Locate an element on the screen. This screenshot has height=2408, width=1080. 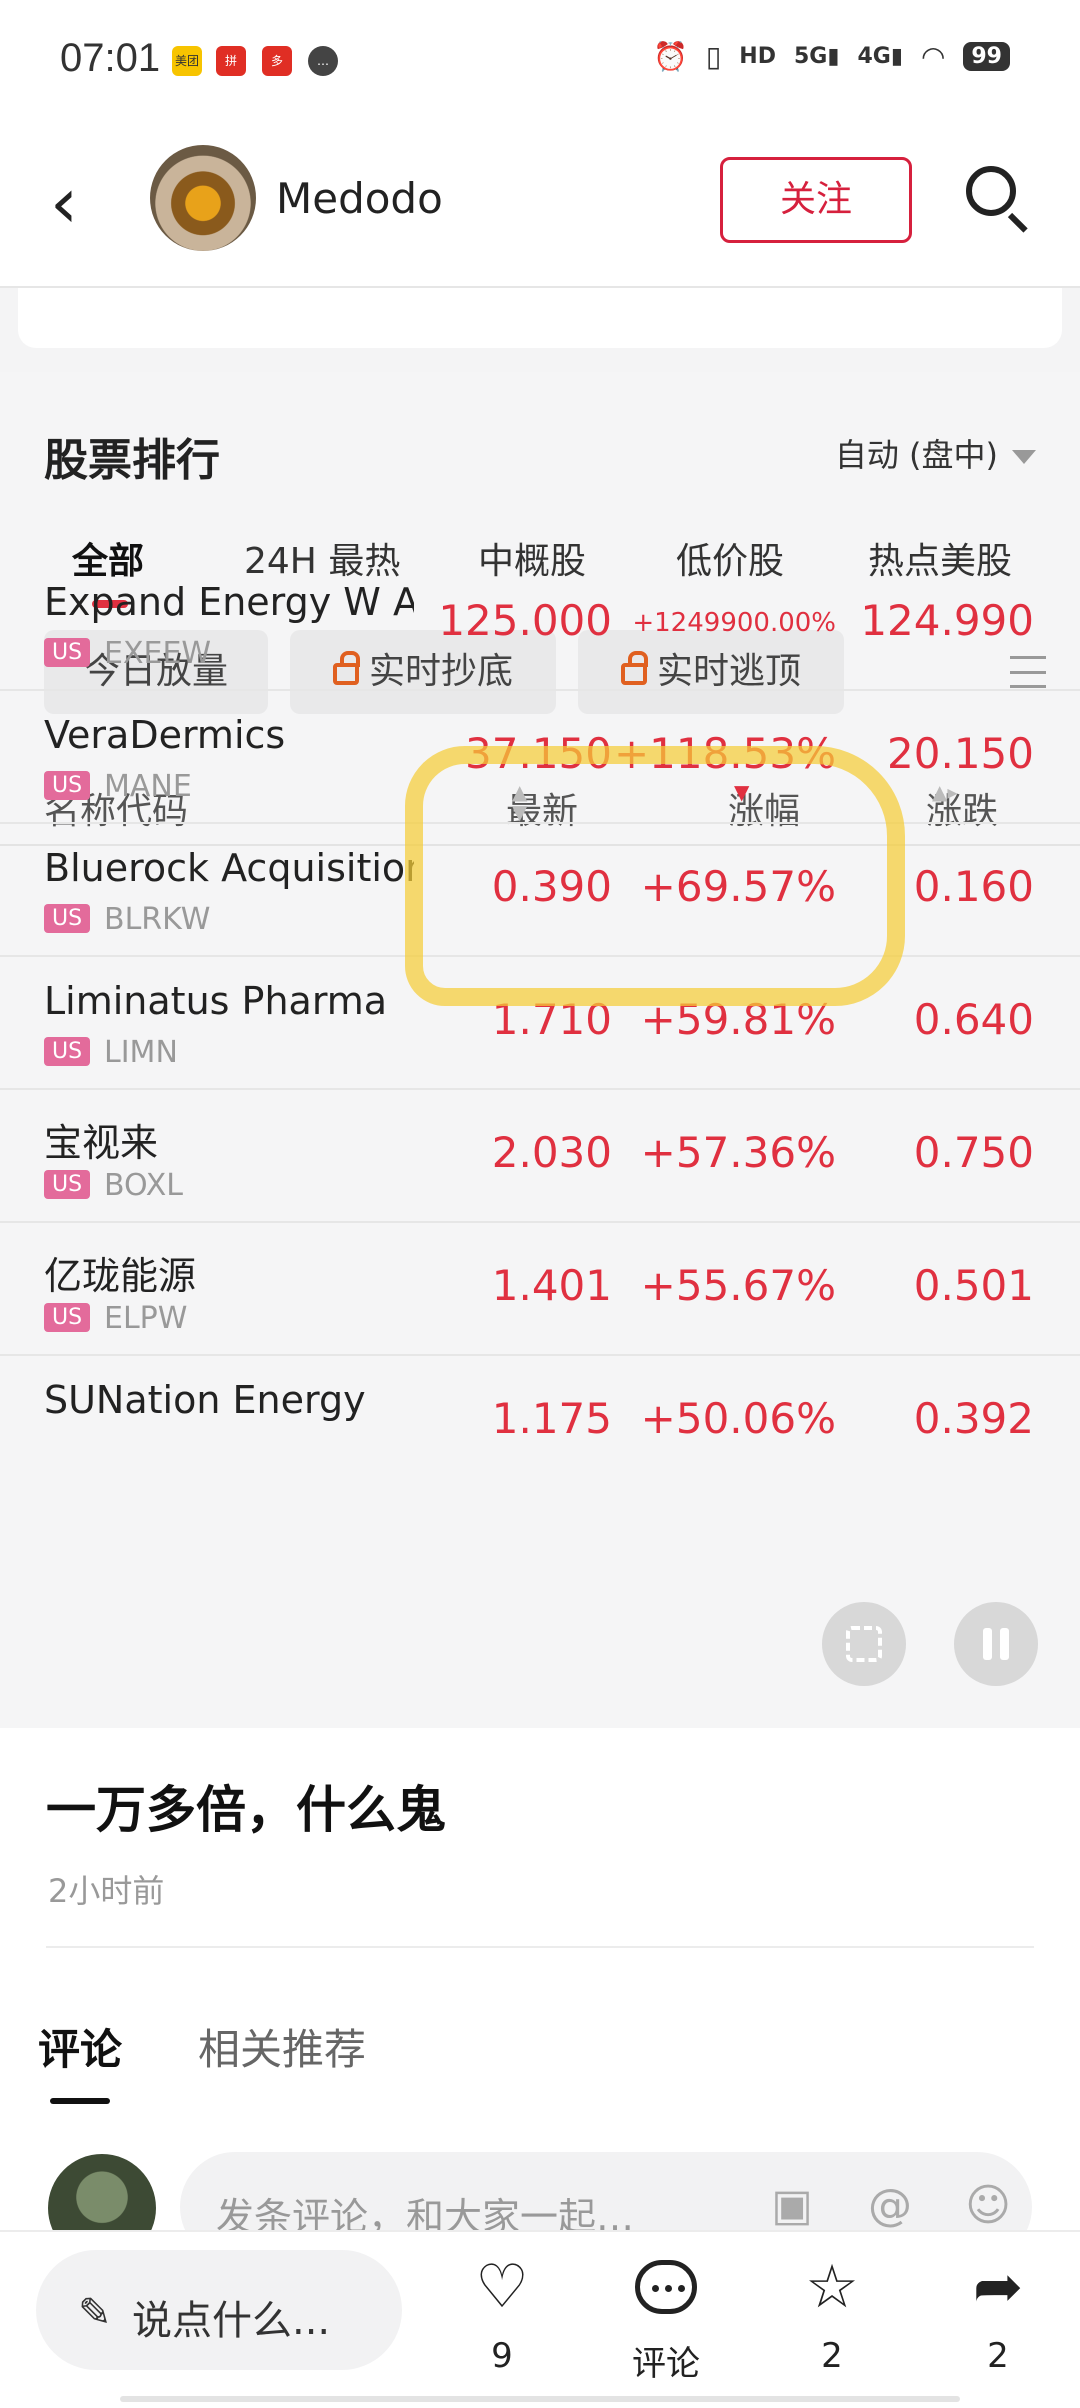
stock-change: 0.160 is located at coordinates (973, 886).